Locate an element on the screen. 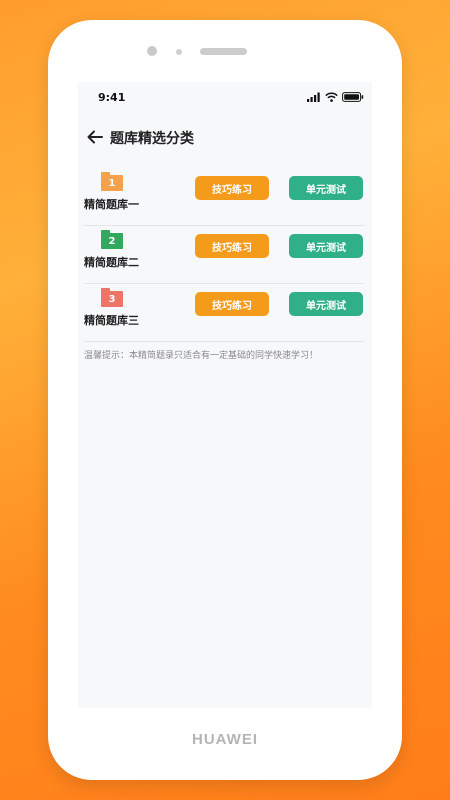 This screenshot has width=450, height=800. status-time: 9:41 is located at coordinates (112, 97).